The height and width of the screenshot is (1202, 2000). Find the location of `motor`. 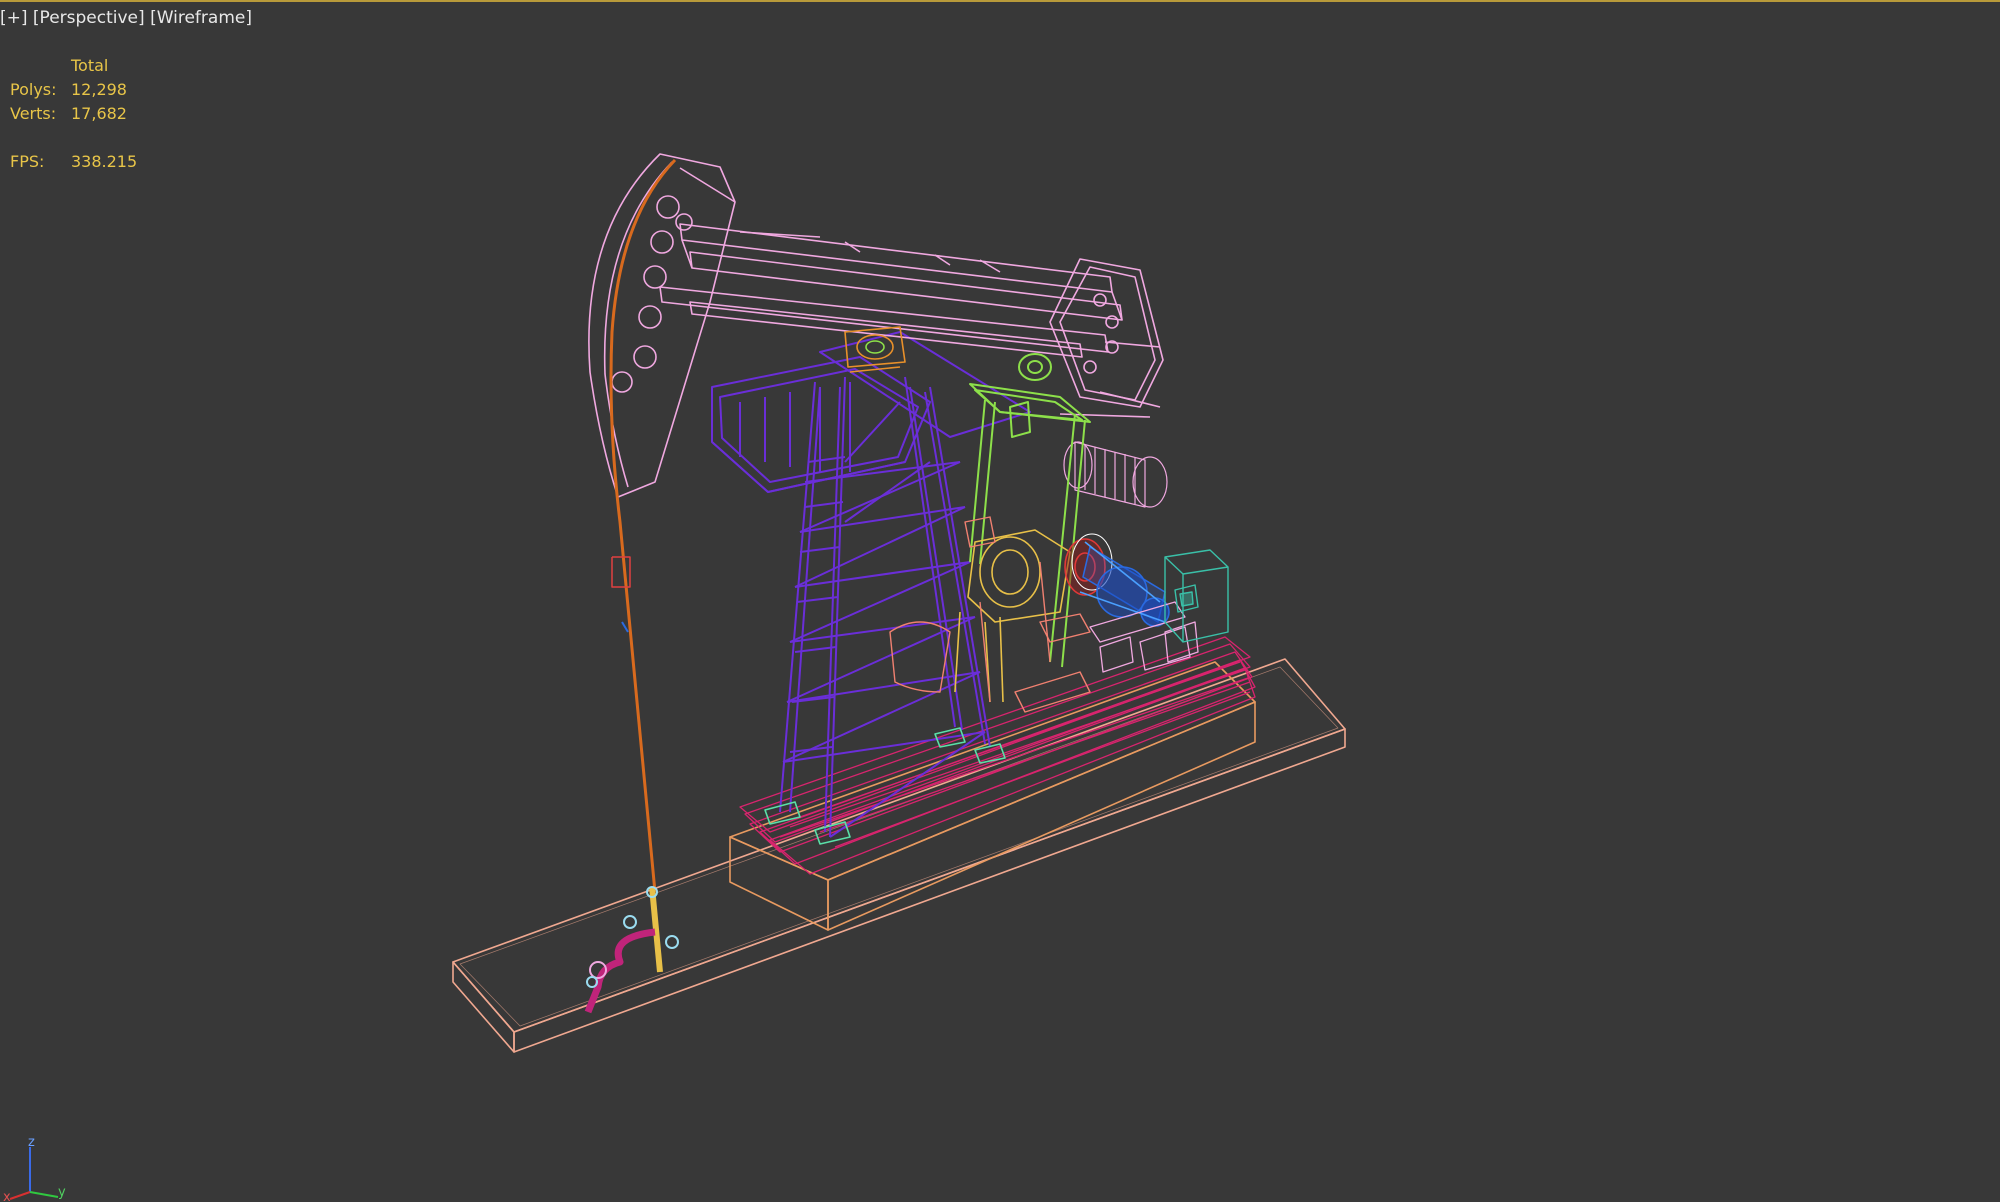

motor is located at coordinates (1124, 584).